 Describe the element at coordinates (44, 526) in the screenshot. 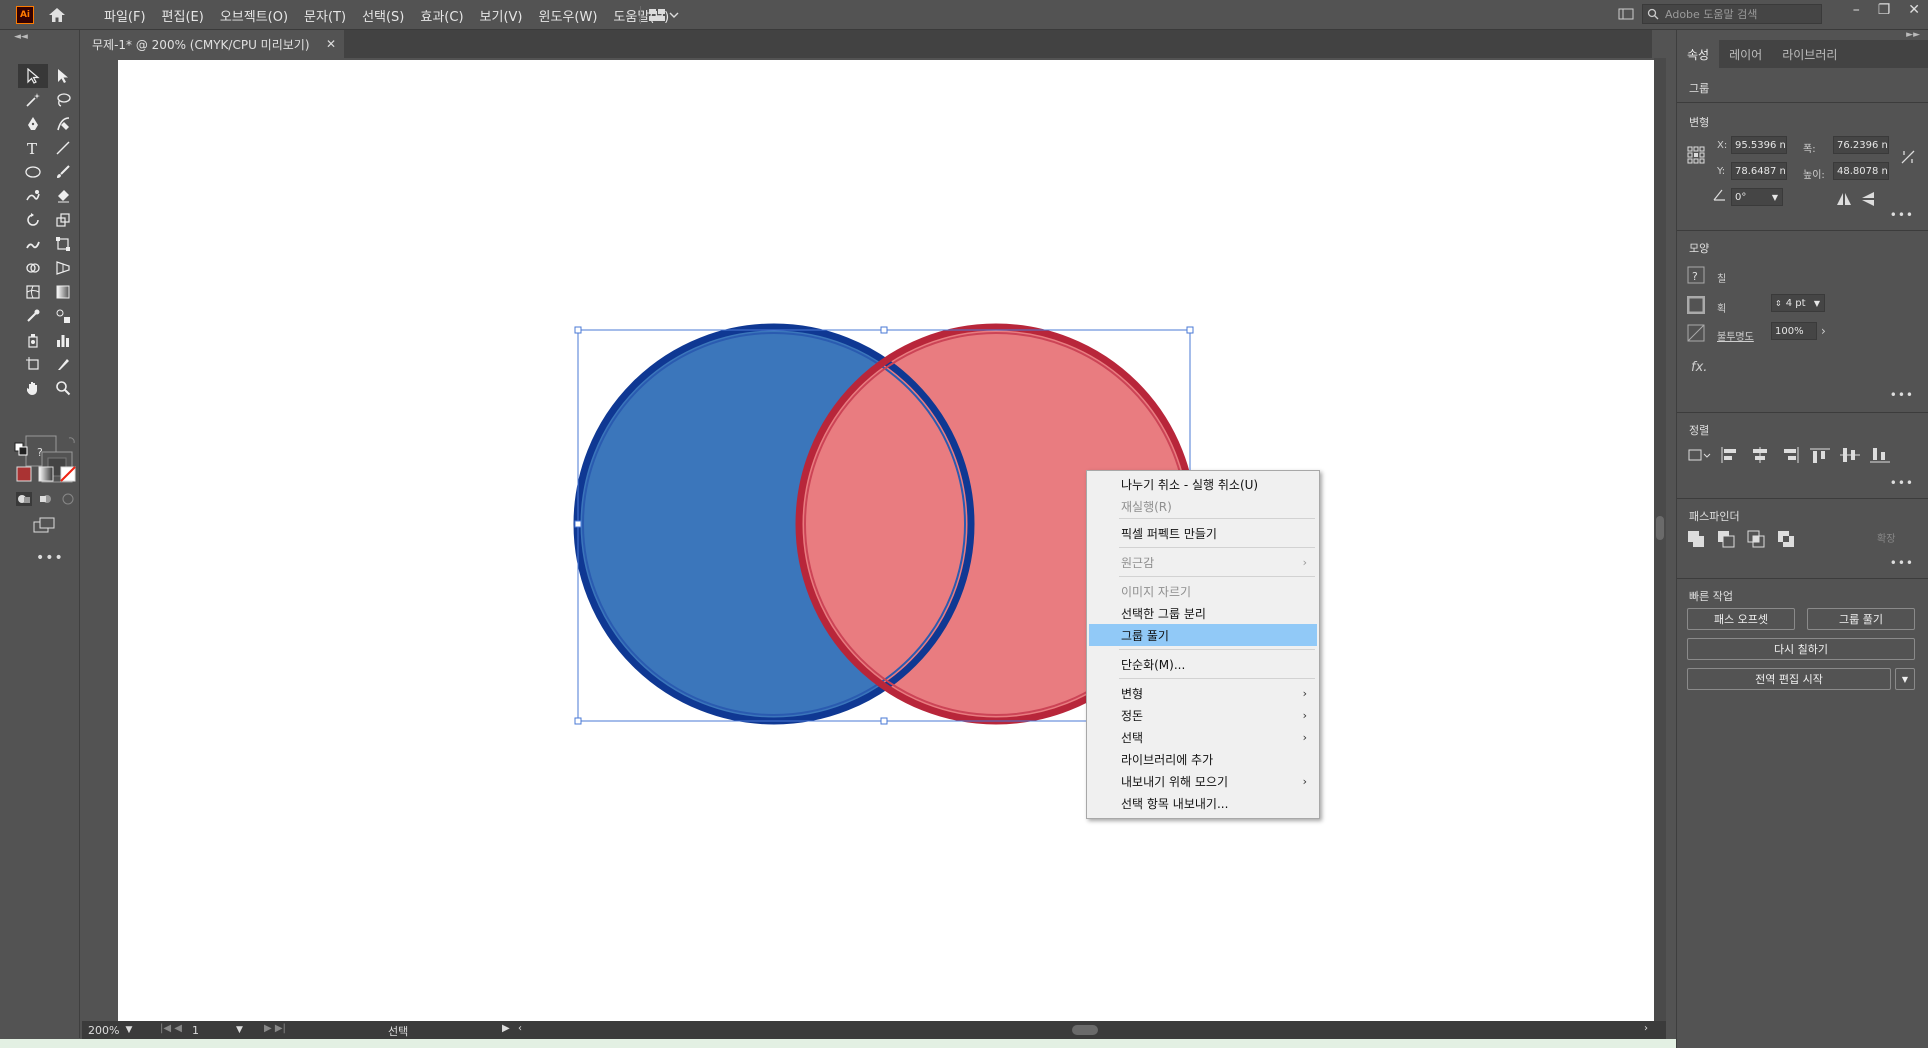

I see `screen-mode-icon` at that location.